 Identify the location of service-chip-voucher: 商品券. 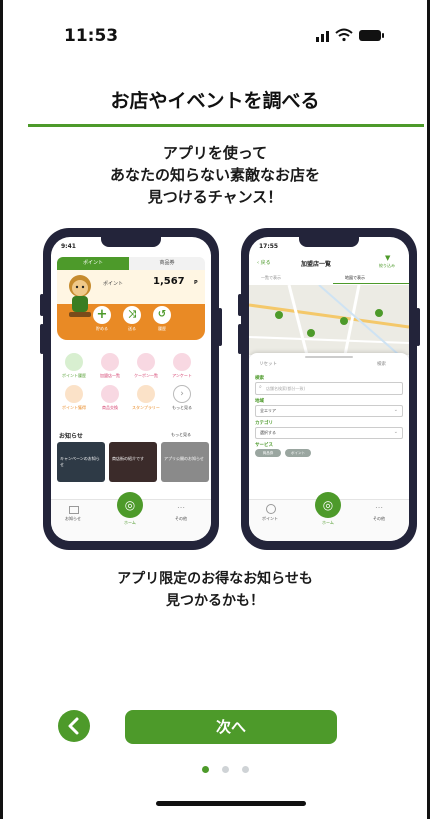
(268, 453).